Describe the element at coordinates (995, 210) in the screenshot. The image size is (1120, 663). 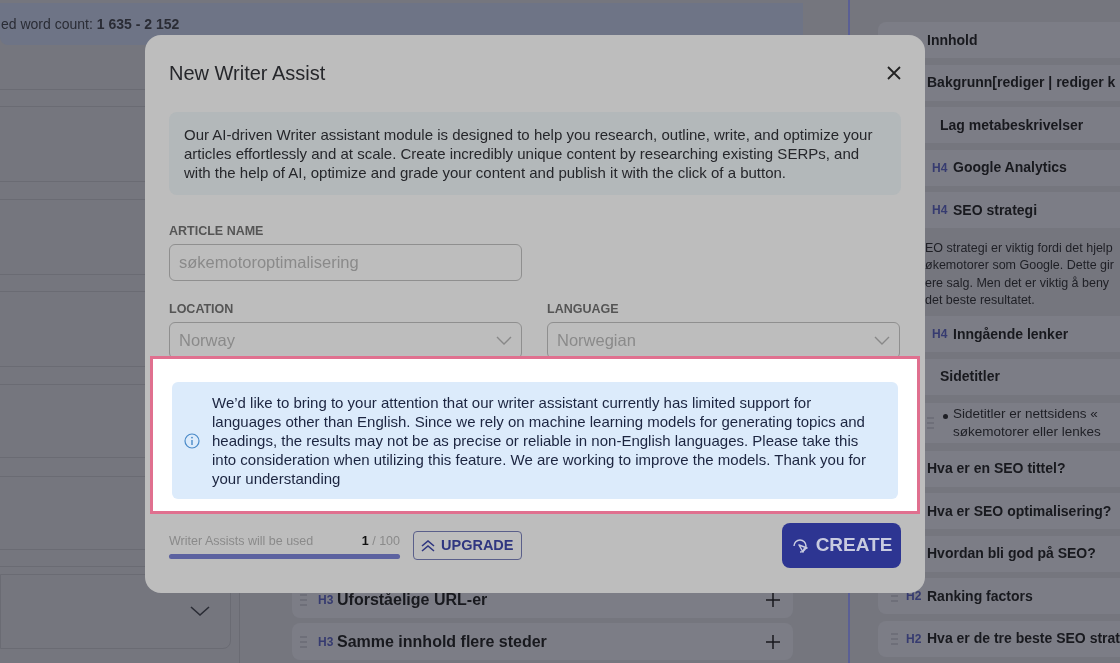
I see `heading-text: SEO strategi` at that location.